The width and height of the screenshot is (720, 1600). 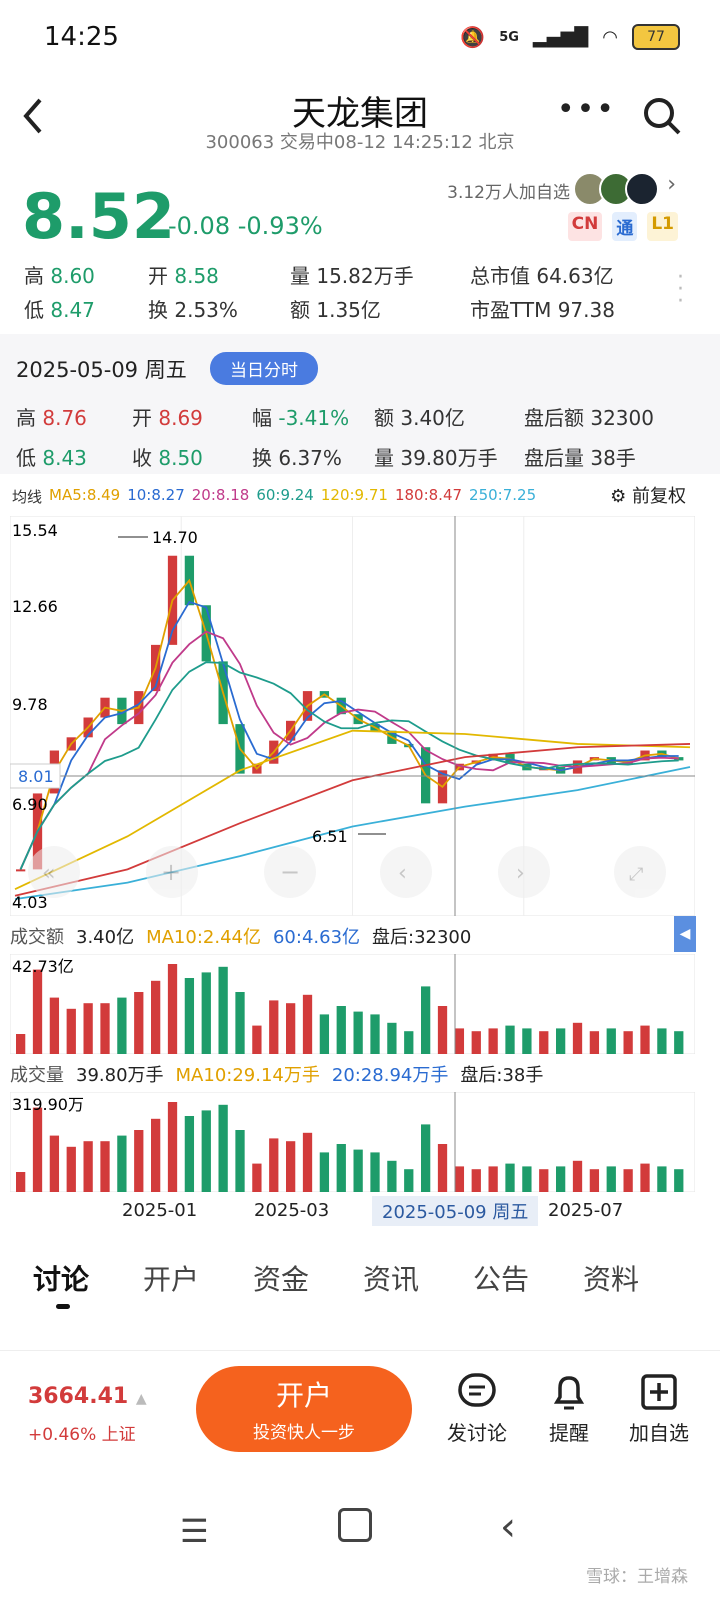 I want to click on followers-count: 3.12万人加自选, so click(x=508, y=190).